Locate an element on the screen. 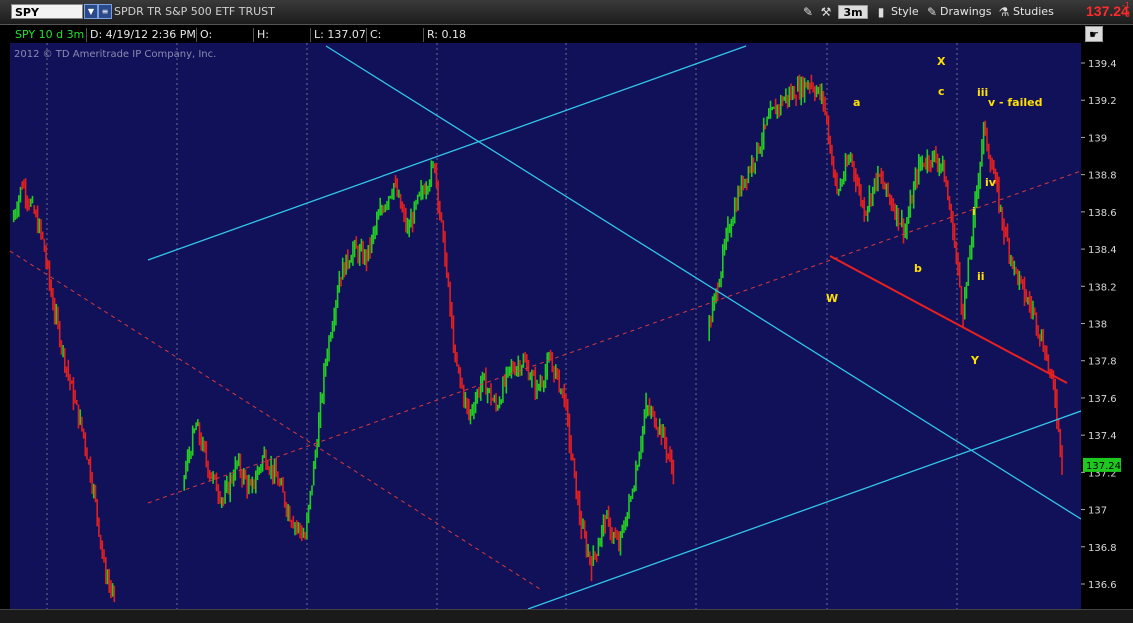 This screenshot has height=623, width=1133. studies-menu-button: Studies is located at coordinates (1033, 12).